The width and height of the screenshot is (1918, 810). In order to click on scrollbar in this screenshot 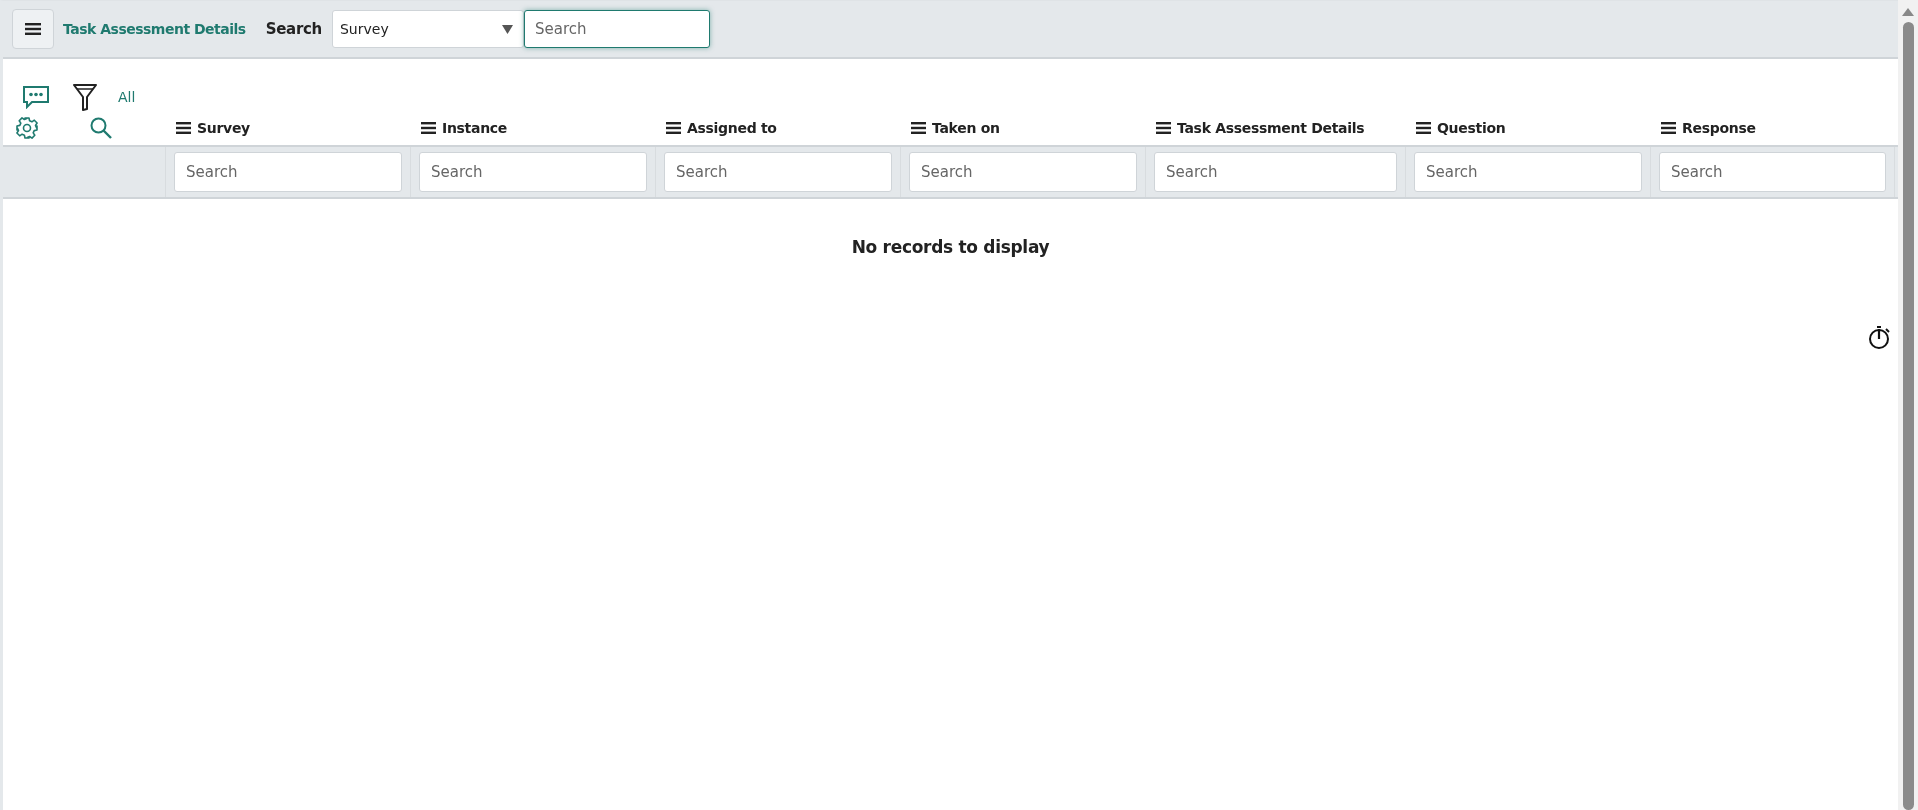, I will do `click(1908, 405)`.